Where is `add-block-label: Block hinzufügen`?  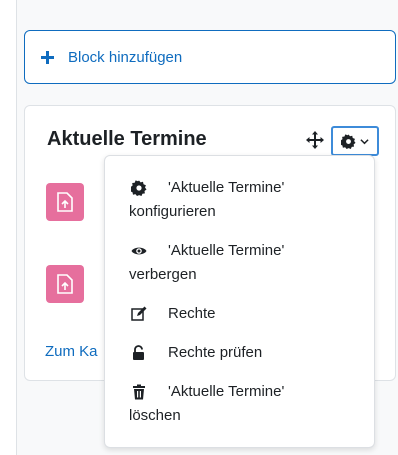 add-block-label: Block hinzufügen is located at coordinates (125, 57).